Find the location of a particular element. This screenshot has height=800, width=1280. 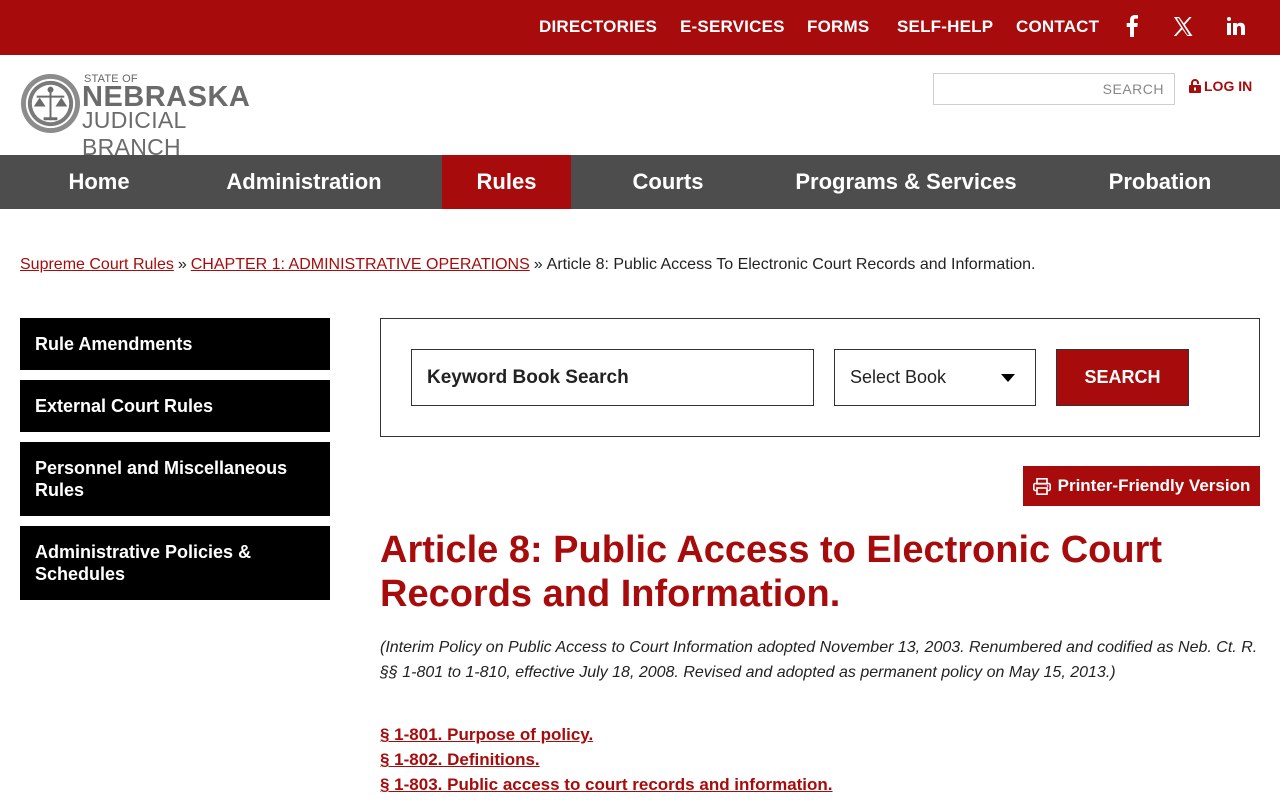

lock-icon is located at coordinates (1195, 86).